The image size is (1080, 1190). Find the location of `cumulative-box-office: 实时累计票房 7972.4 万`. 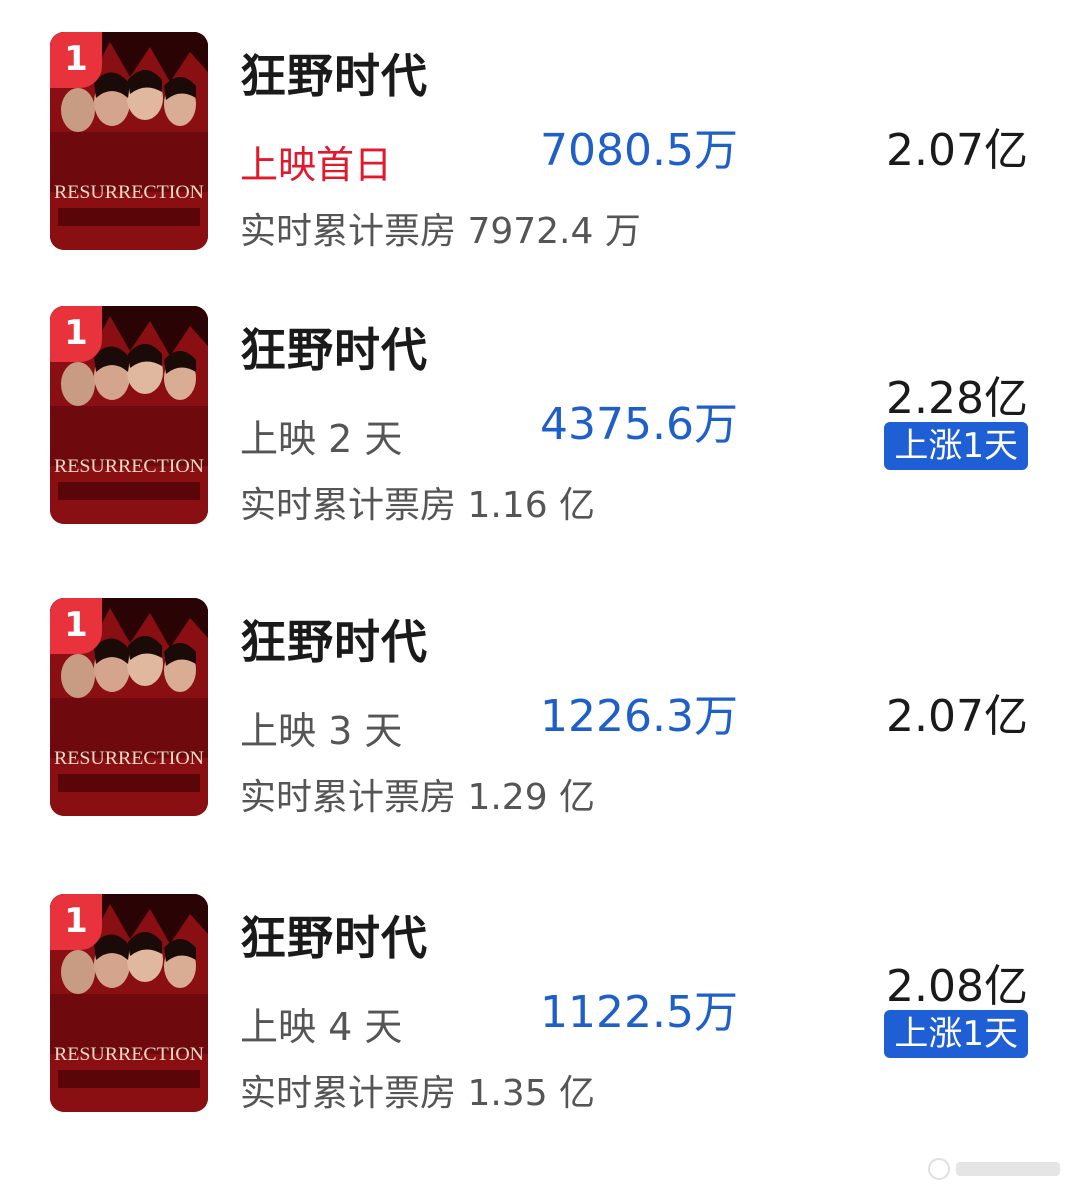

cumulative-box-office: 实时累计票房 7972.4 万 is located at coordinates (440, 231).